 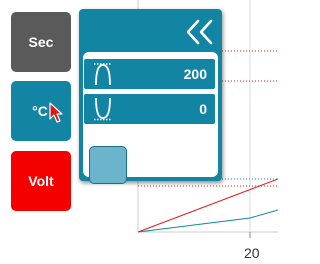 I want to click on seconds-button: Sec, so click(x=41, y=42).